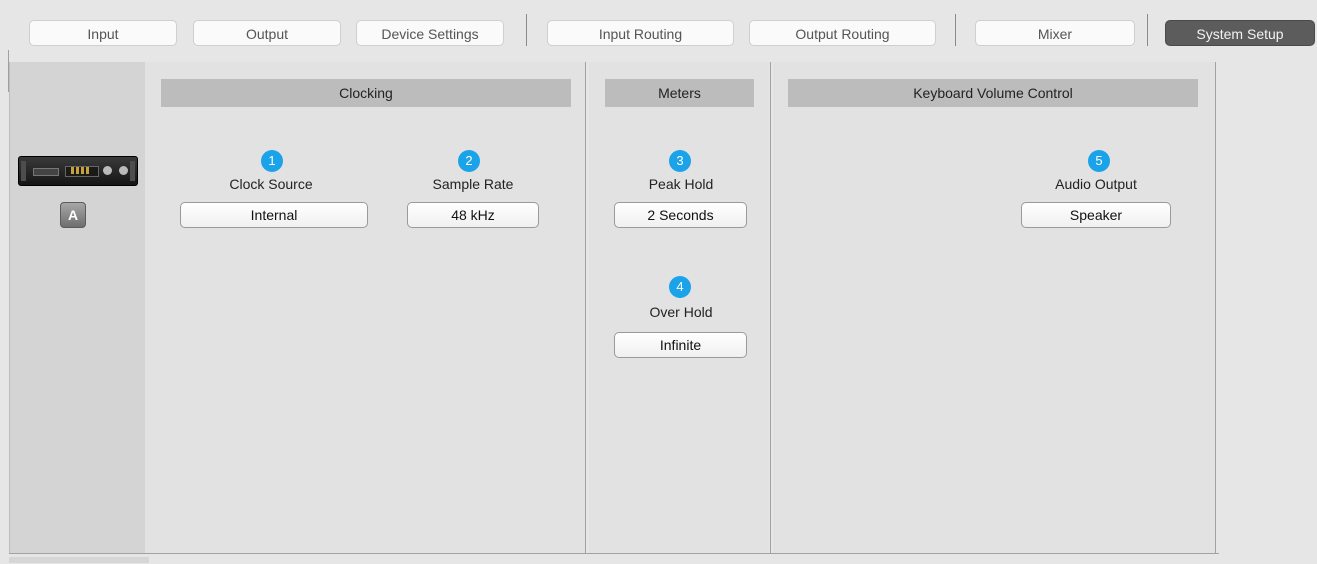  I want to click on callout-badge: 5, so click(1099, 161).